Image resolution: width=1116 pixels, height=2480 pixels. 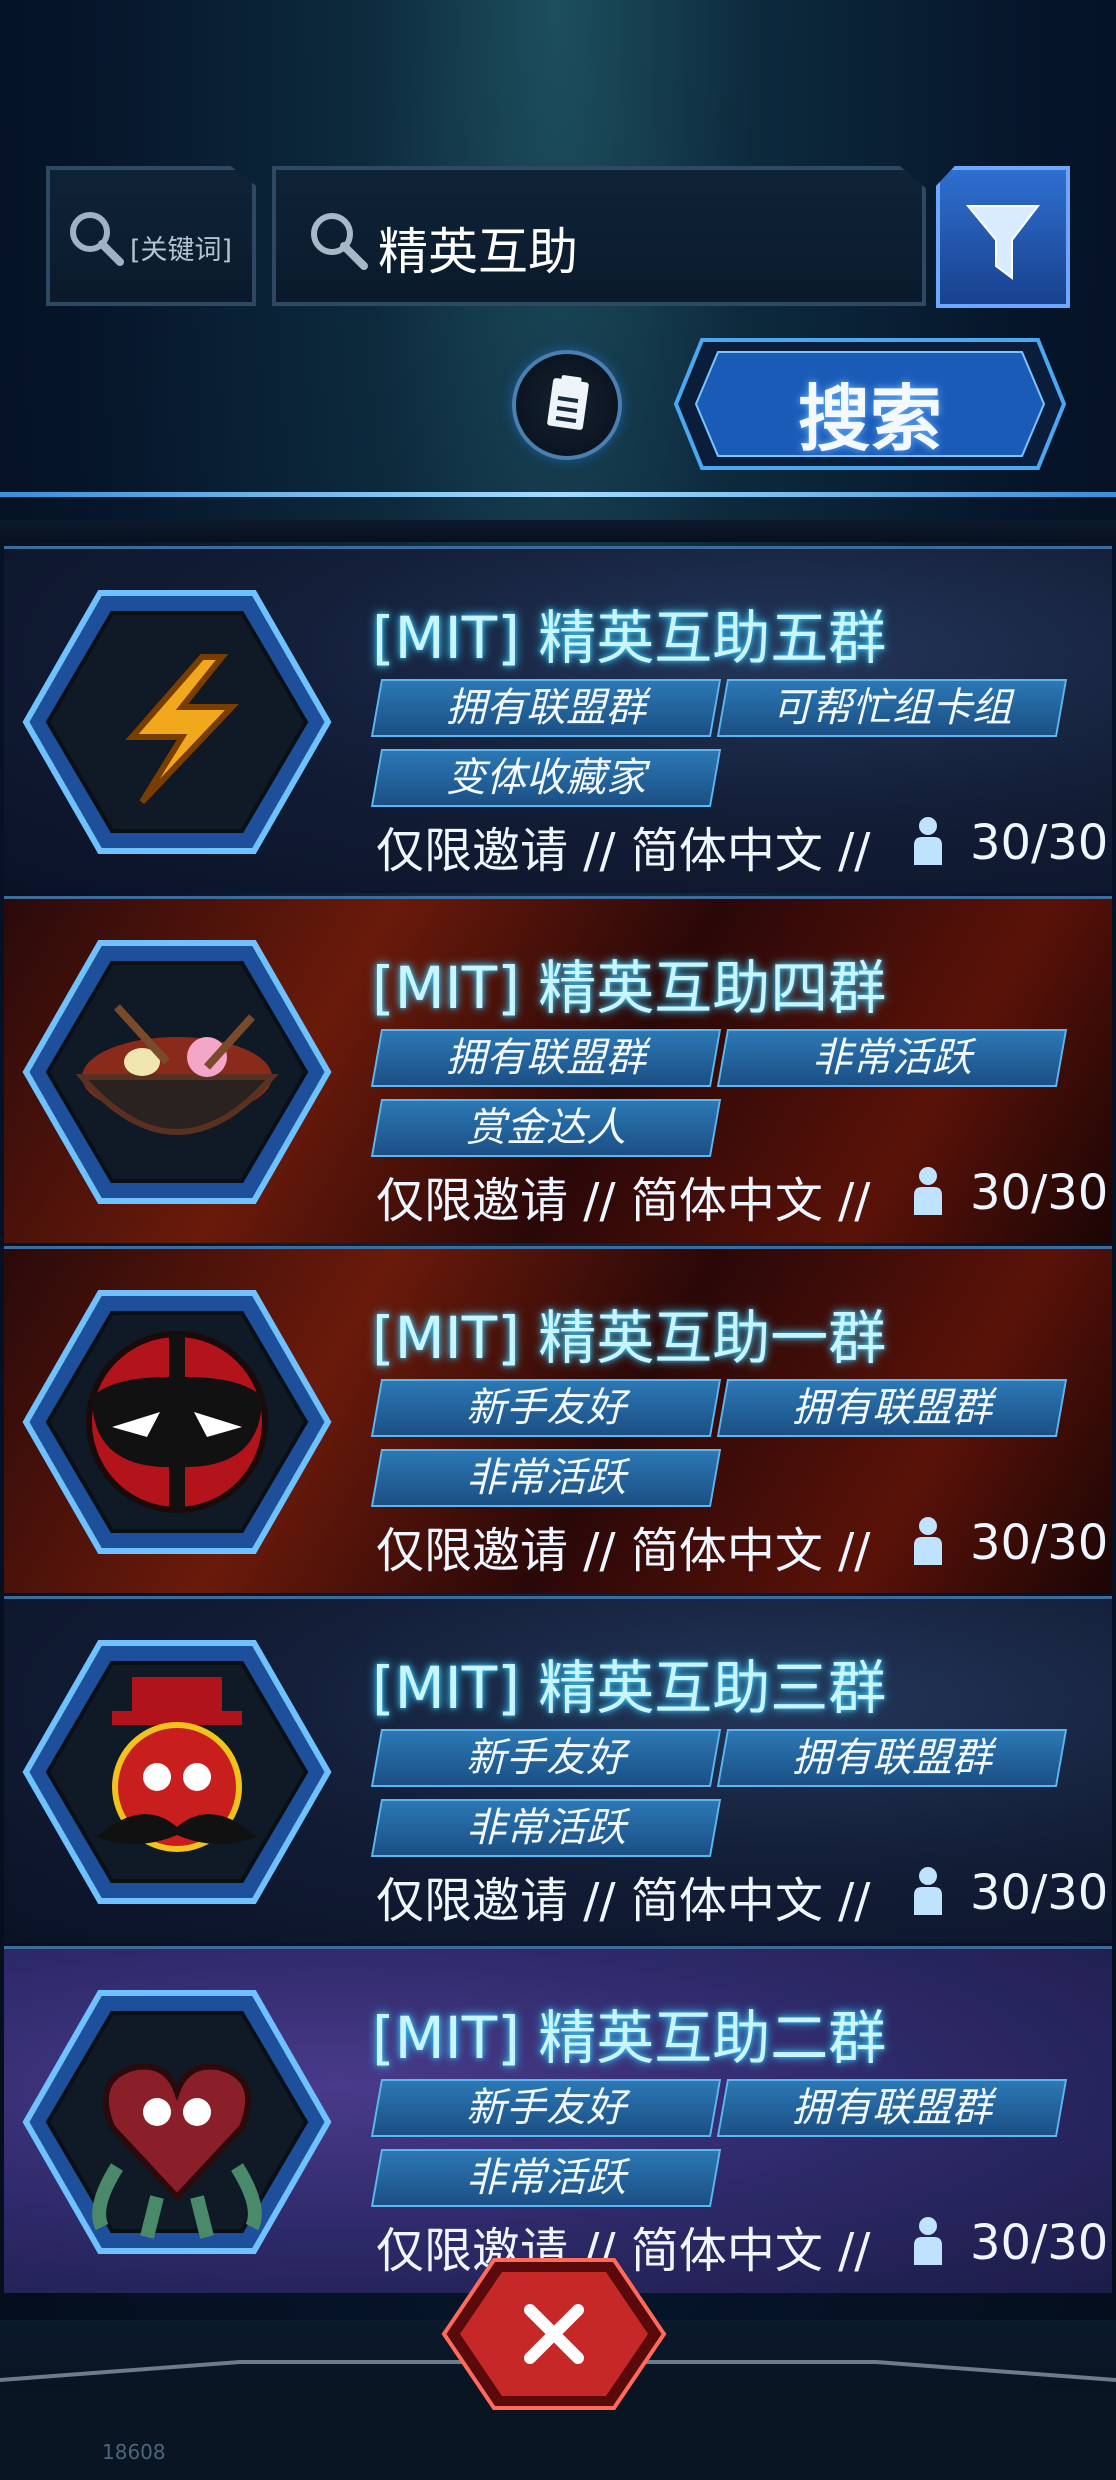 I want to click on filter-icon, so click(x=1003, y=242).